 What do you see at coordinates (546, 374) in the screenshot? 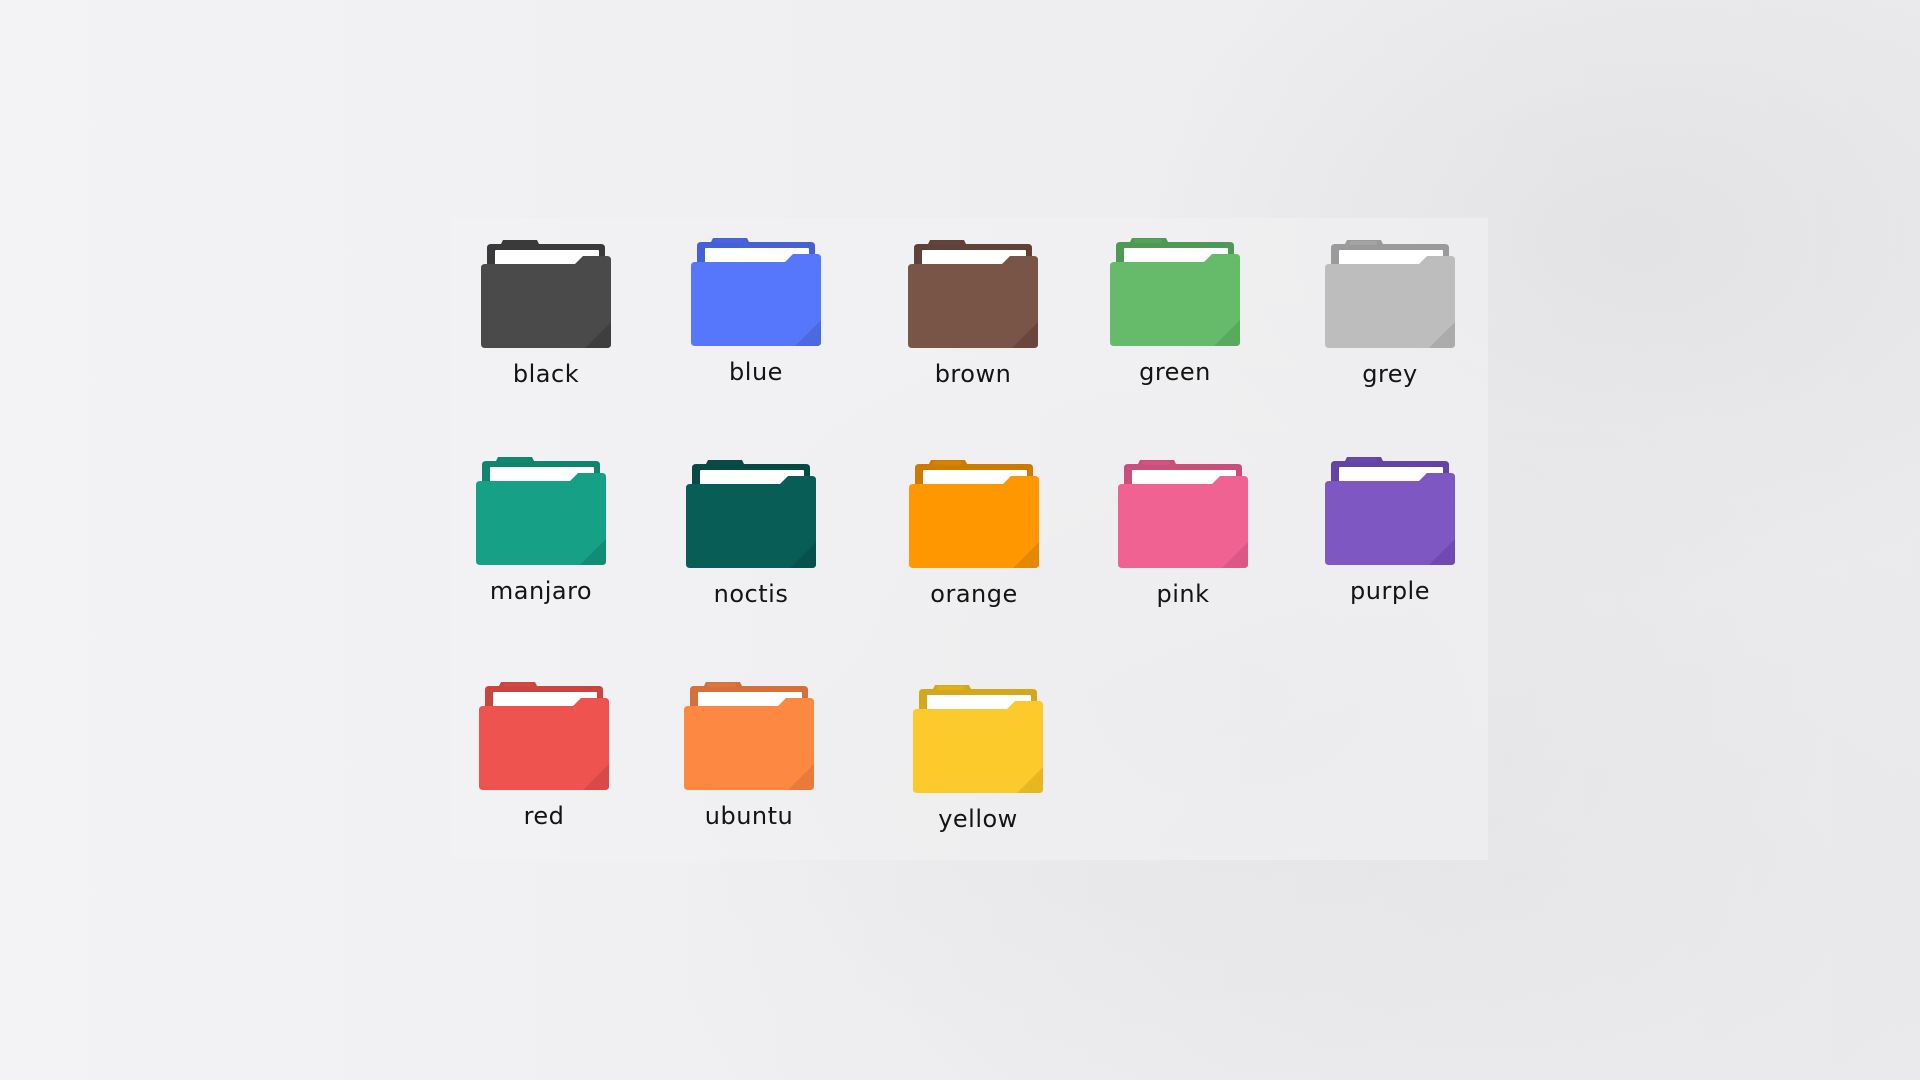
I see `folder-label: black` at bounding box center [546, 374].